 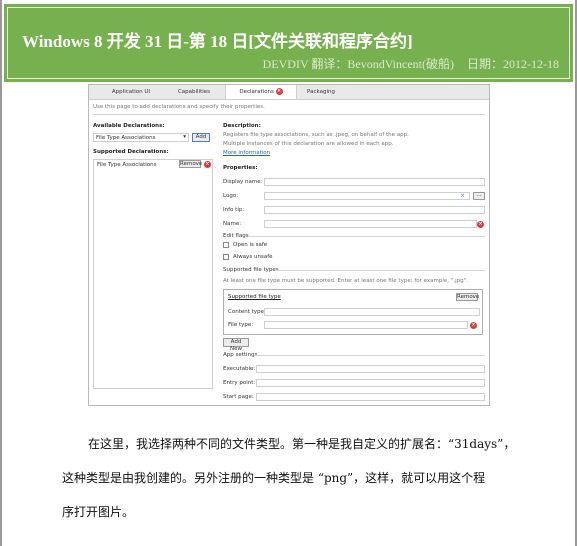 I want to click on properties-label: Properties:, so click(x=240, y=168).